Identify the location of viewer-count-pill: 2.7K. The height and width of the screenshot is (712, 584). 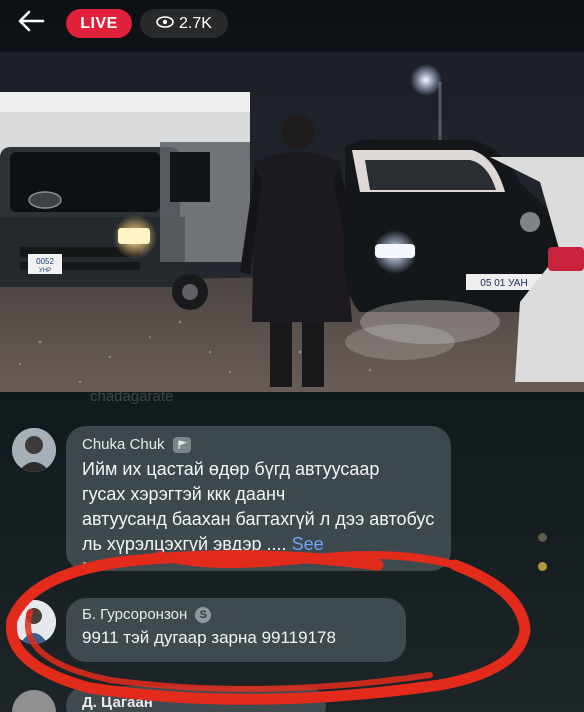
(184, 23).